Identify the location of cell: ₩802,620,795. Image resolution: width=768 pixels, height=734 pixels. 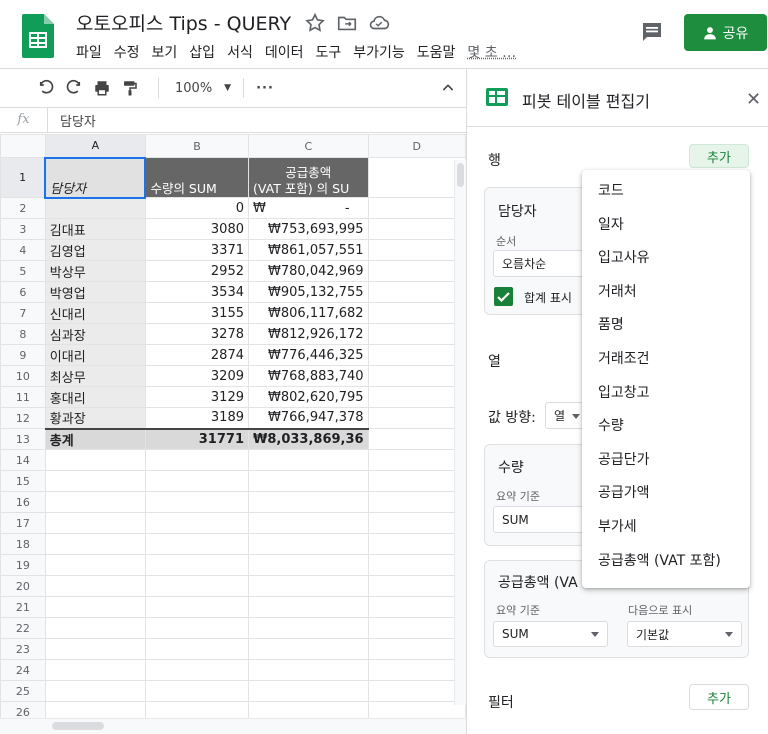
(308, 397).